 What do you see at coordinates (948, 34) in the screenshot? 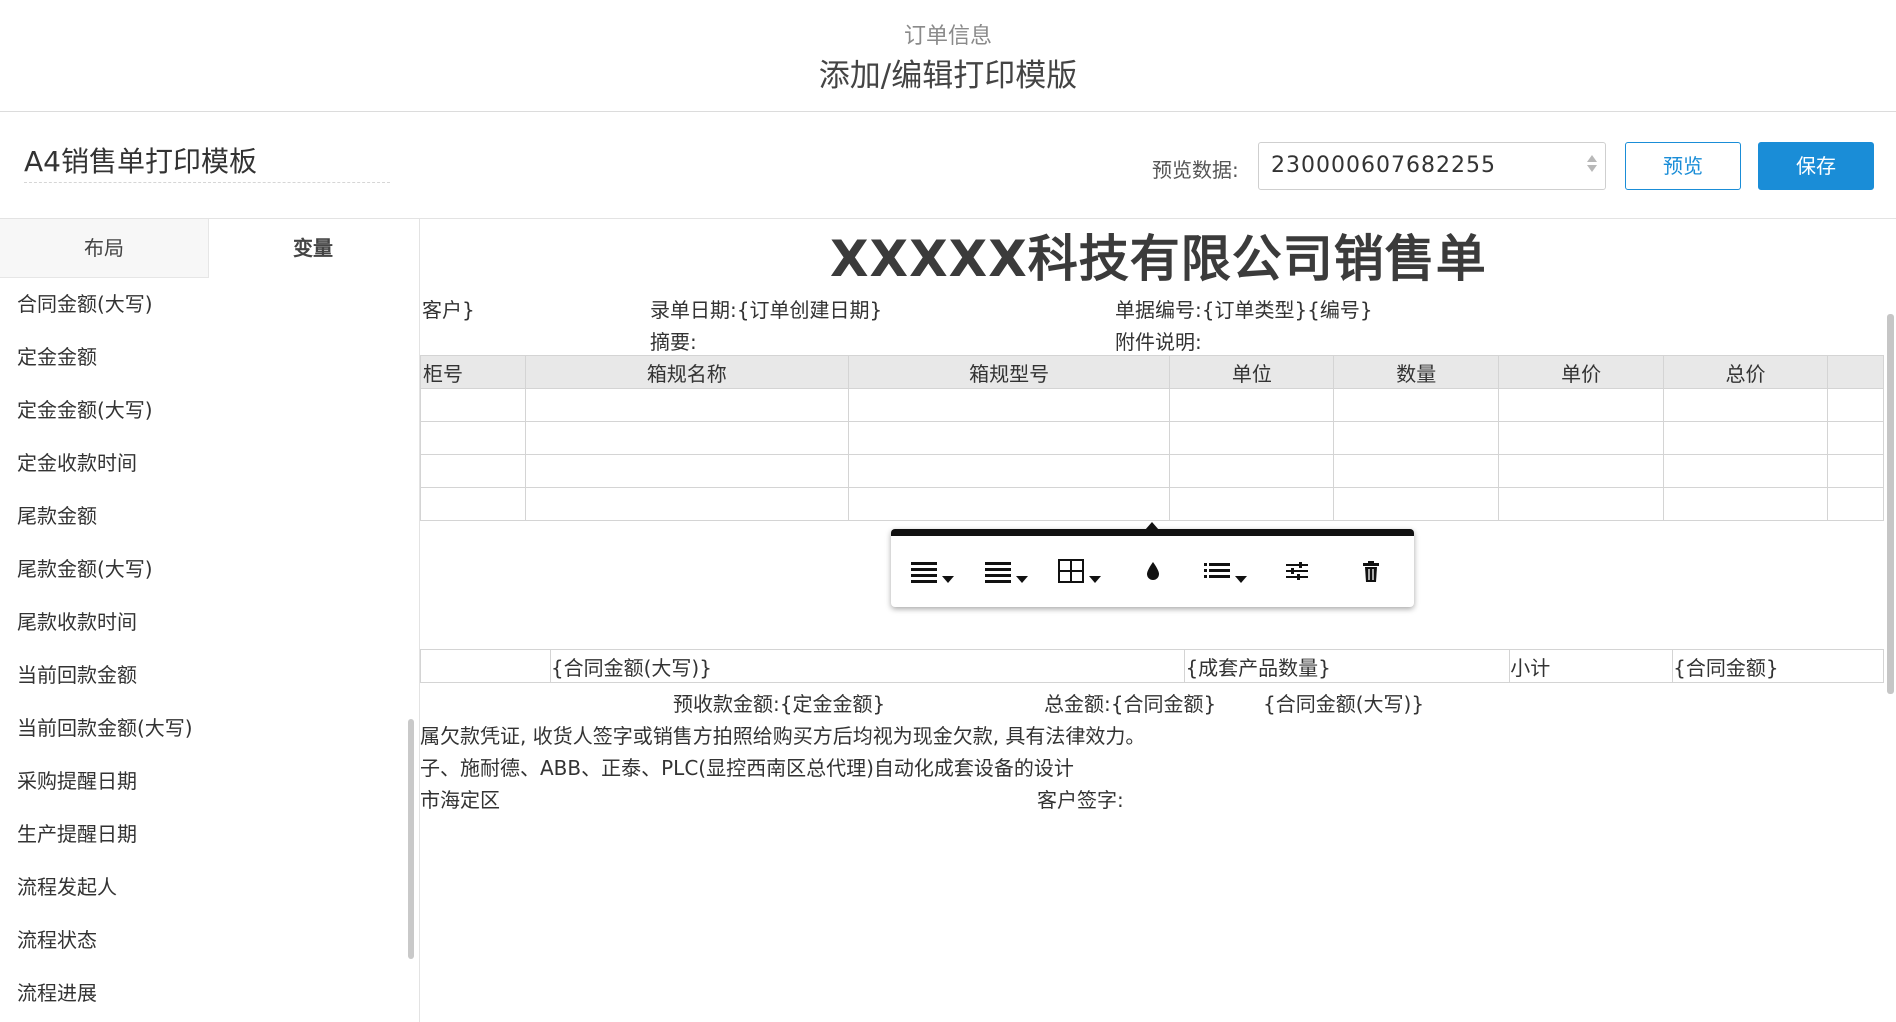
I see `breadcrumb: 订单信息` at bounding box center [948, 34].